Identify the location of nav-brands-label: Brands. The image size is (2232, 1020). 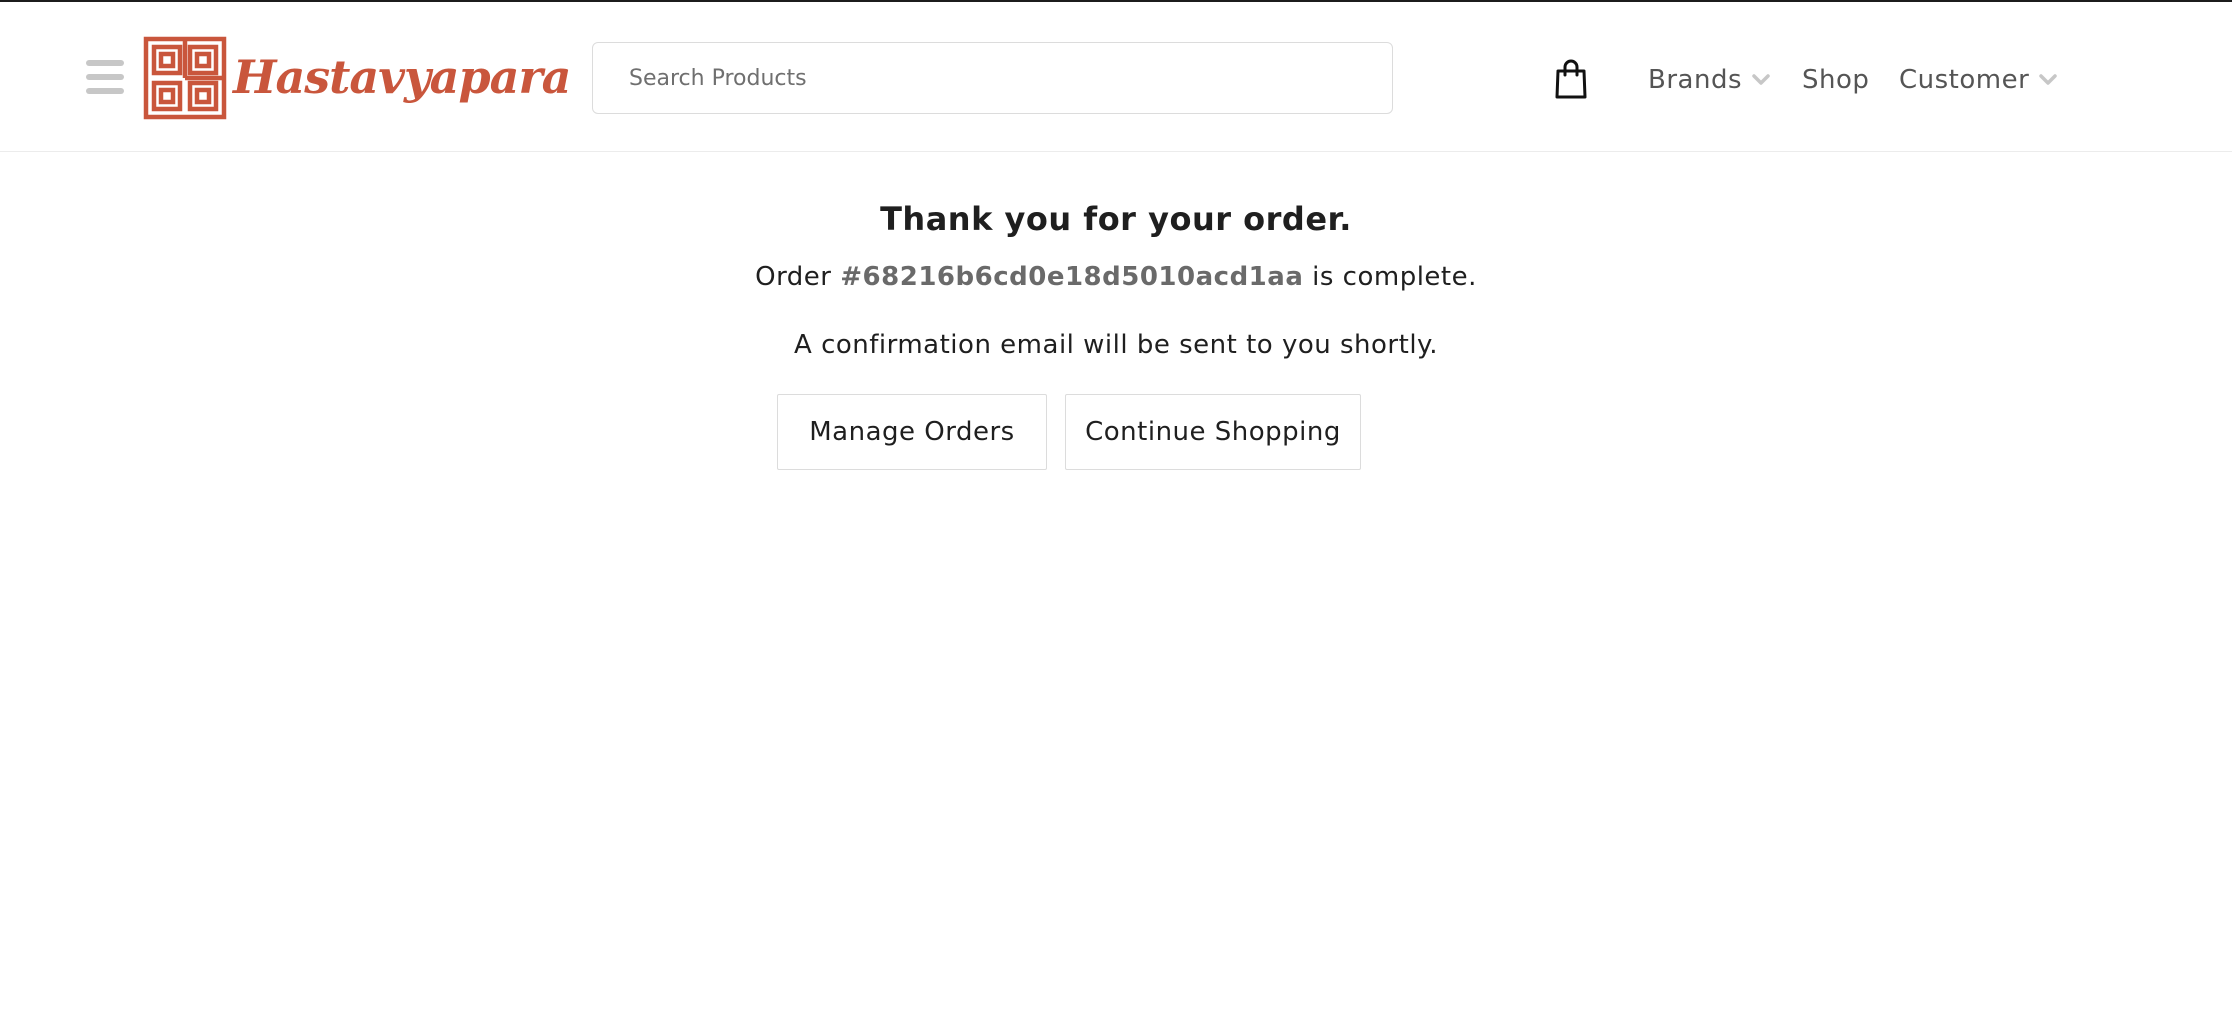
(1695, 80).